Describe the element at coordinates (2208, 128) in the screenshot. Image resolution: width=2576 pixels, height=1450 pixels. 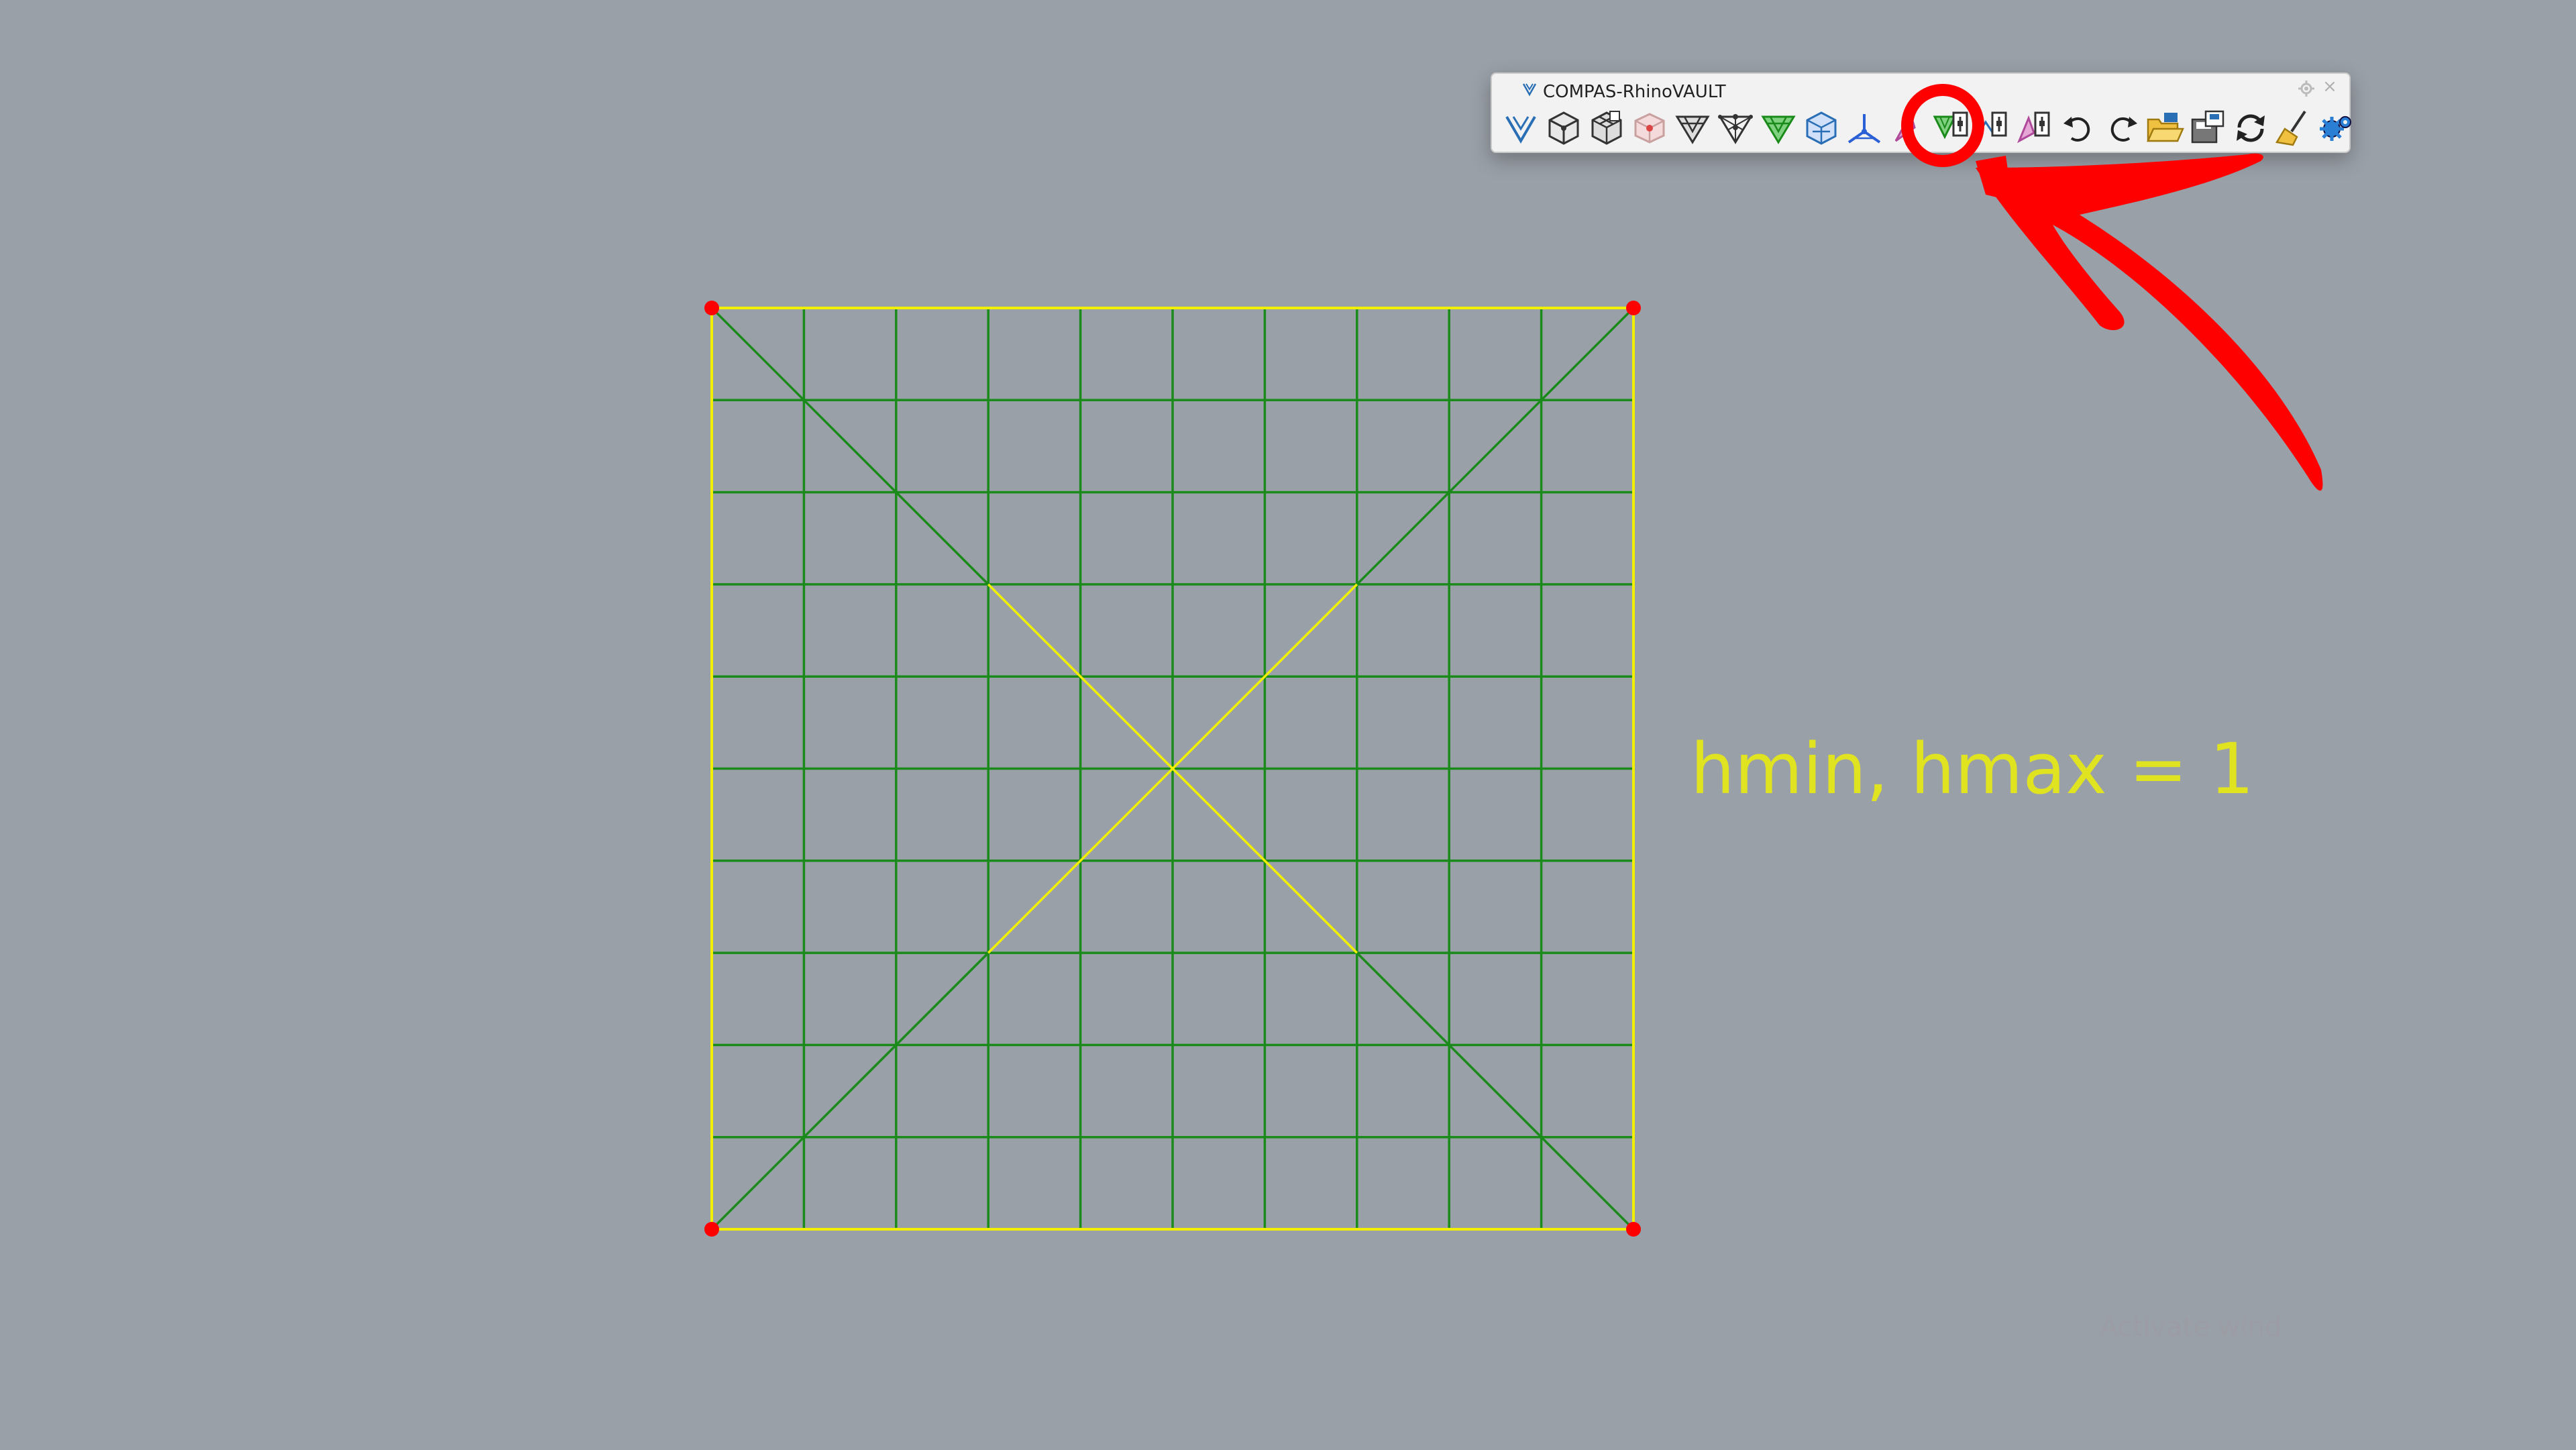
I see `save-icon` at that location.